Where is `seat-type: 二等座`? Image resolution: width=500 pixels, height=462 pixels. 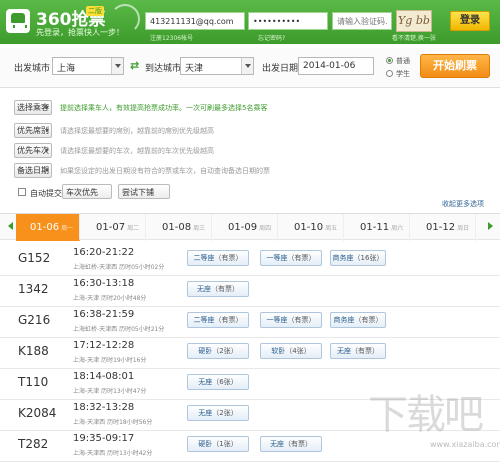
seat-type: 二等座 is located at coordinates (204, 258).